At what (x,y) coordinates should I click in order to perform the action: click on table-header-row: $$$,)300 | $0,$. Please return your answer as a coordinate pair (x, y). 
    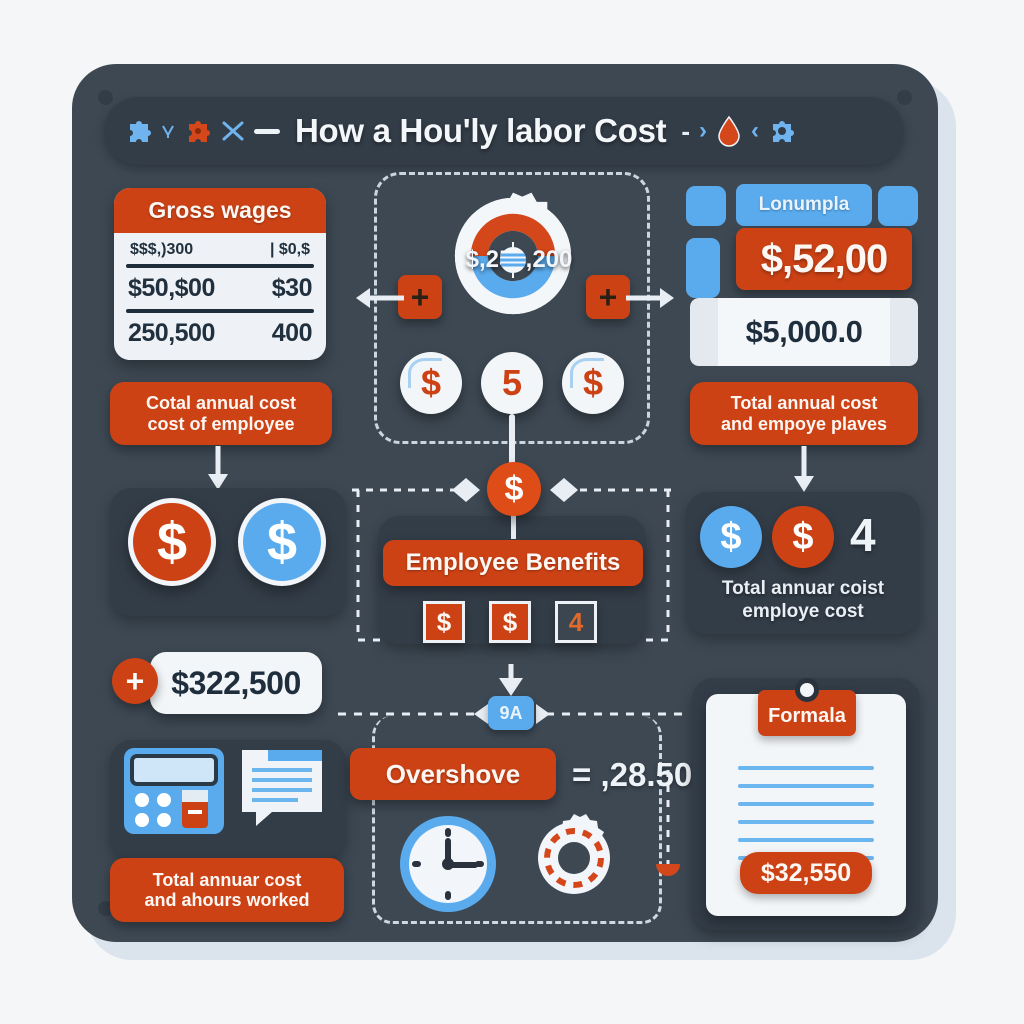
    Looking at the image, I should click on (220, 250).